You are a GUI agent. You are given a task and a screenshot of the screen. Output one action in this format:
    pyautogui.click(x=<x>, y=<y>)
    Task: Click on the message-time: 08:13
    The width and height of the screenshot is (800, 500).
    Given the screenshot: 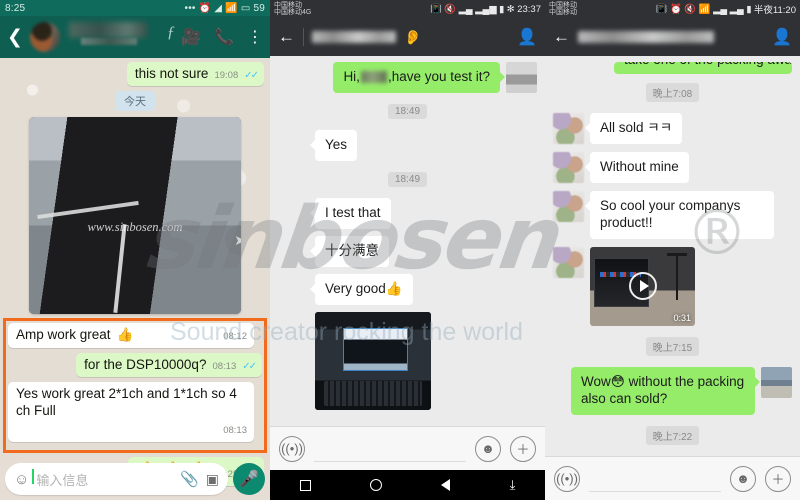 What is the action you would take?
    pyautogui.click(x=235, y=431)
    